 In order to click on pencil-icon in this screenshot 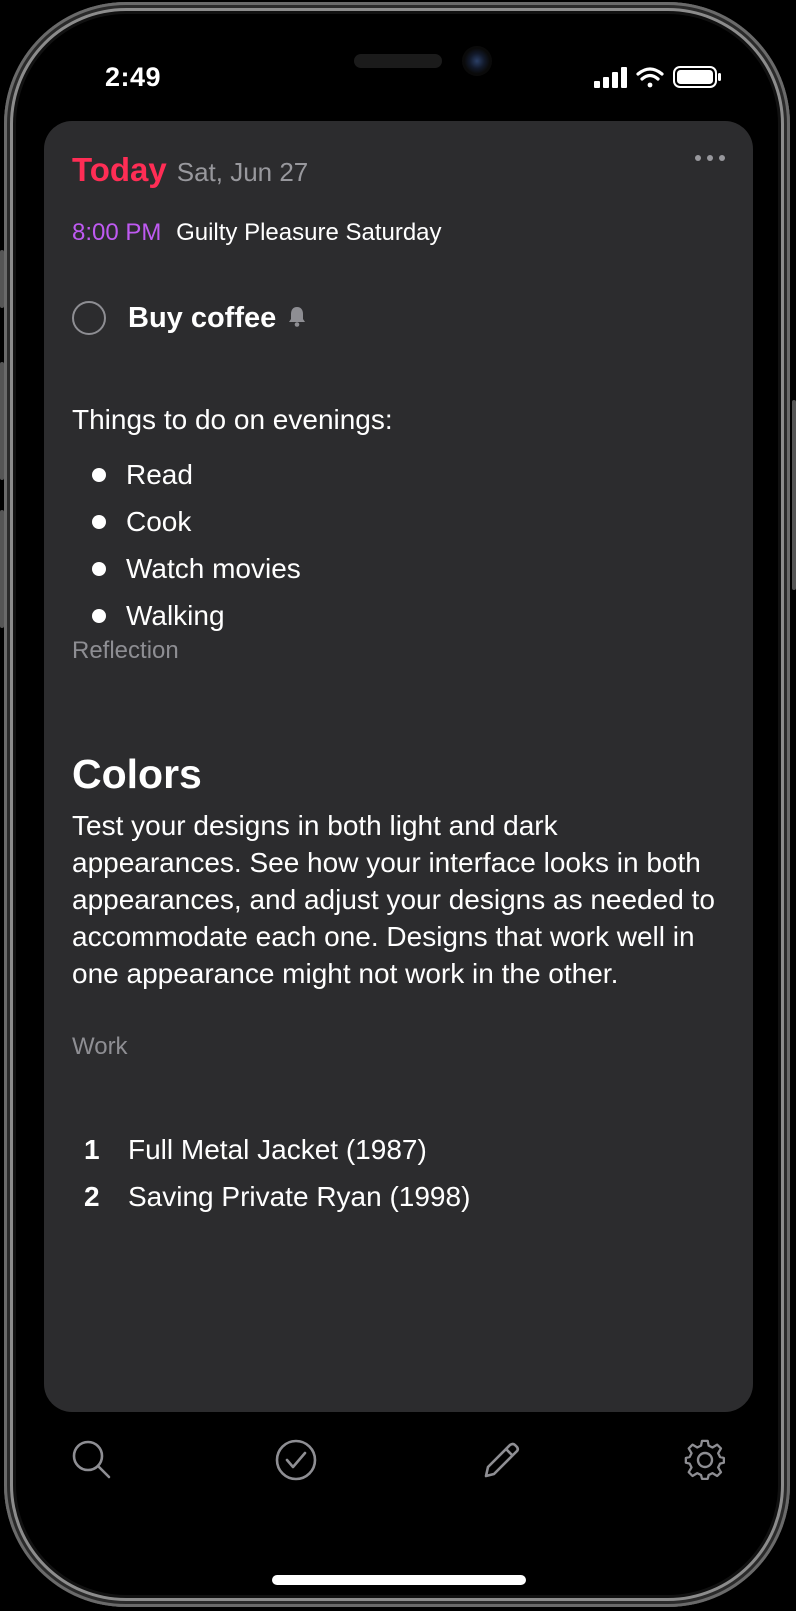, I will do `click(500, 1460)`.